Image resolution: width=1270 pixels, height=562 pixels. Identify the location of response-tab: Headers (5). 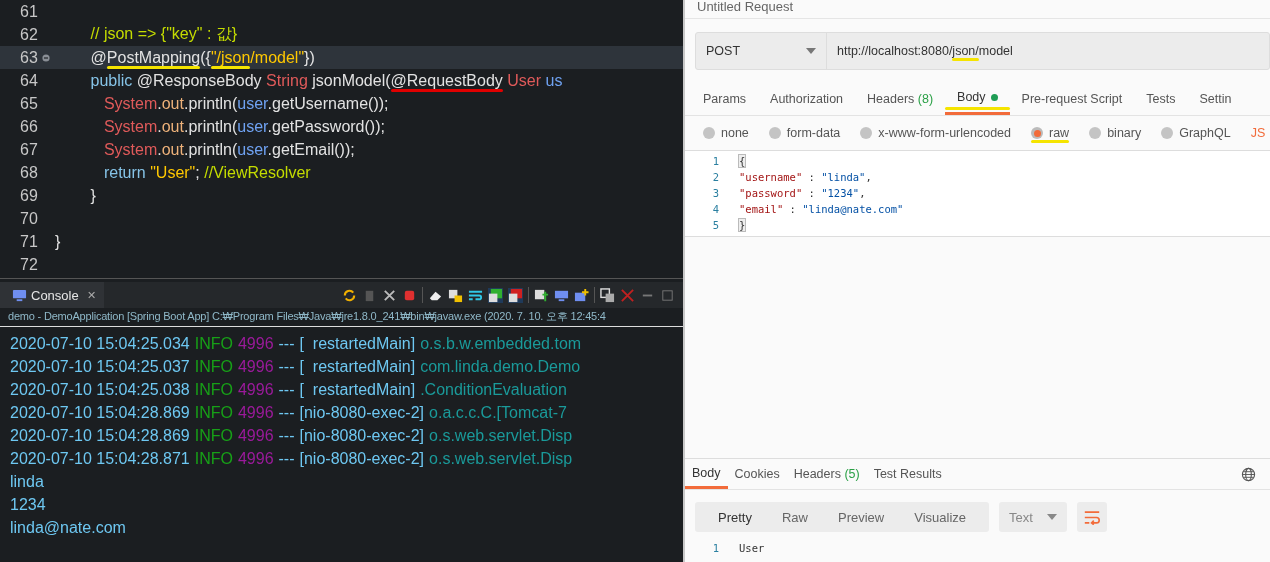
(826, 474).